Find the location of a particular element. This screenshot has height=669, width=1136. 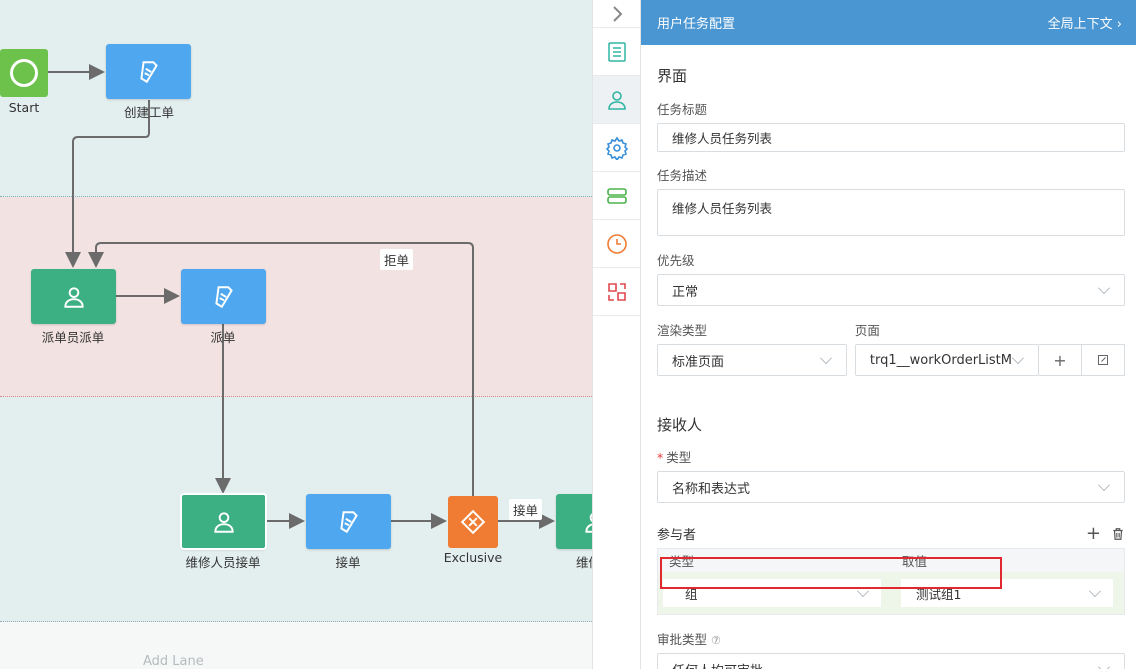

start-label: Start is located at coordinates (24, 107).